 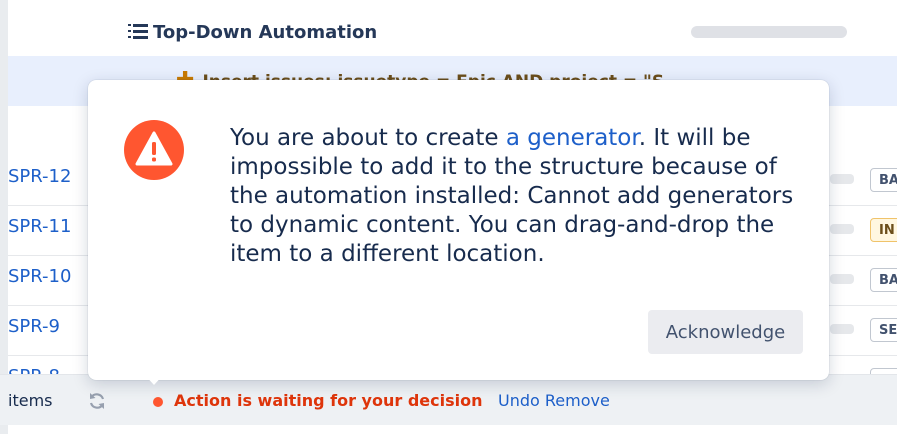 What do you see at coordinates (39, 176) in the screenshot?
I see `issue-key: SPR-12` at bounding box center [39, 176].